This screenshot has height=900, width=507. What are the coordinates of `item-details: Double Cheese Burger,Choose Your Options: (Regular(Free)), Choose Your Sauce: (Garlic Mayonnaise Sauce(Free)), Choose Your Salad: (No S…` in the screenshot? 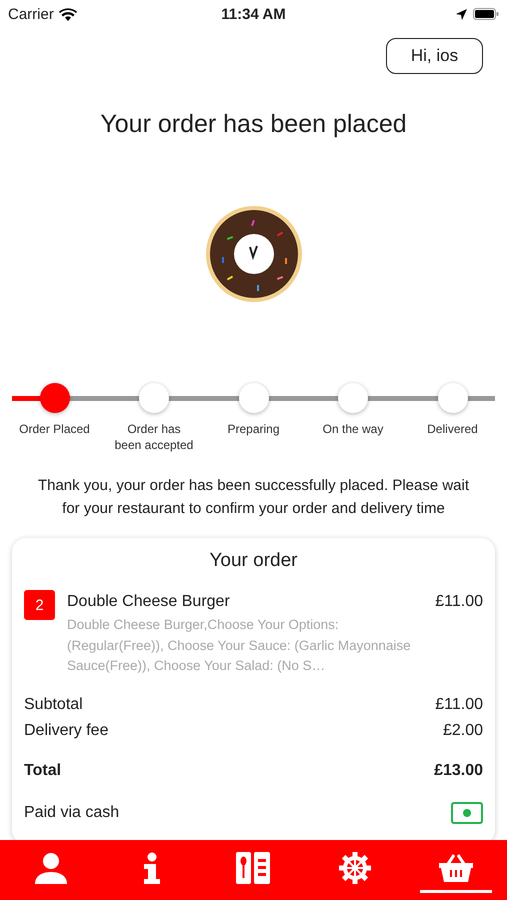 It's located at (239, 645).